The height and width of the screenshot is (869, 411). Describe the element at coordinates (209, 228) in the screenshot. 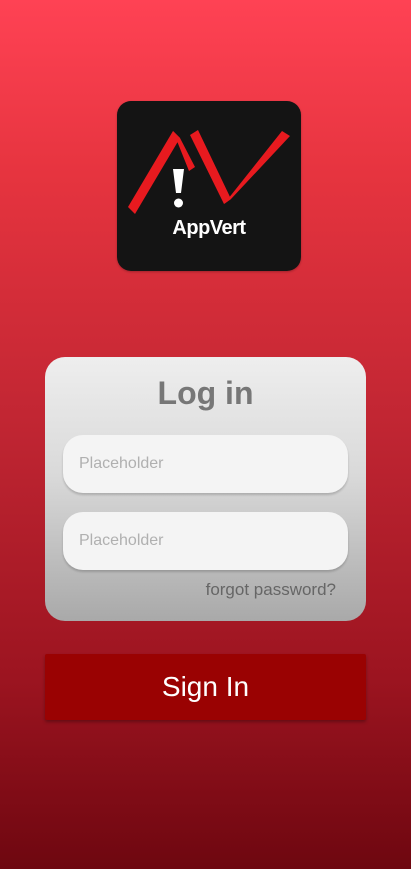

I see `logo-text: AppVert` at that location.